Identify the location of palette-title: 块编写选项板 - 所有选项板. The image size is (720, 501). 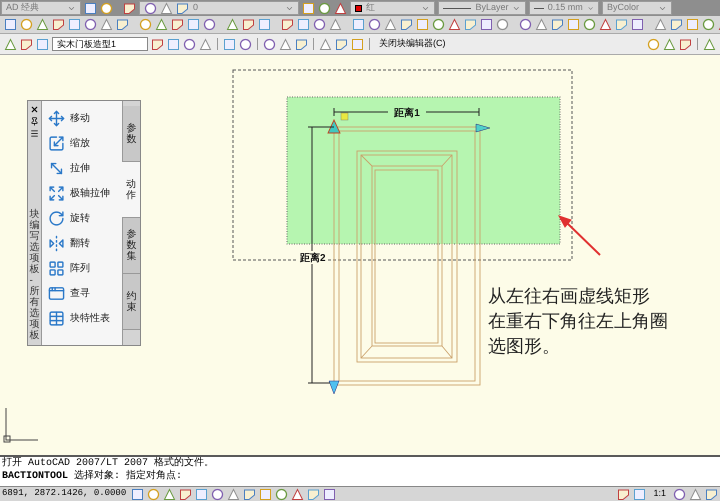
(35, 275).